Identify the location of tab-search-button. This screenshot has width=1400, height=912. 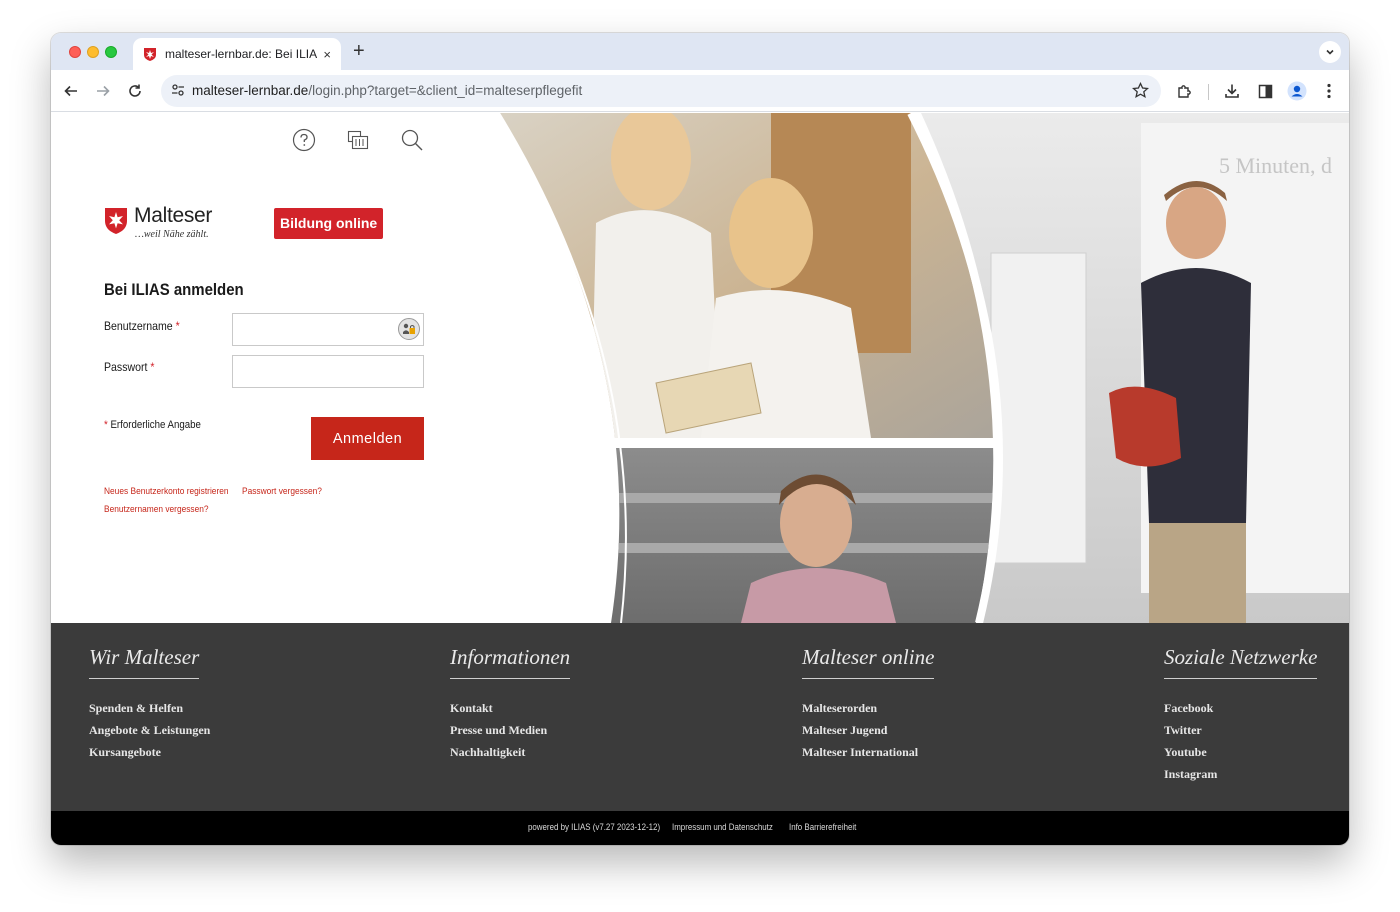
(1330, 52).